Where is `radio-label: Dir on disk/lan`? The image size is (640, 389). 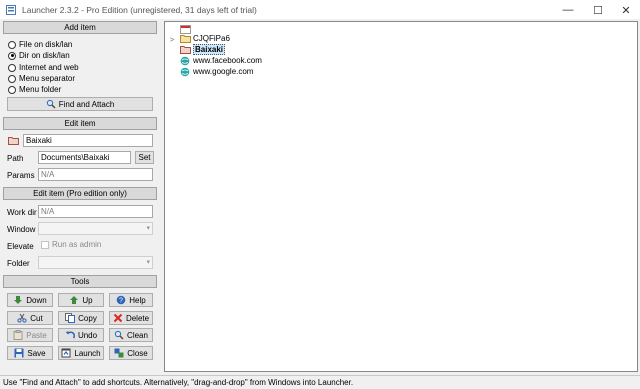 radio-label: Dir on disk/lan is located at coordinates (44, 55).